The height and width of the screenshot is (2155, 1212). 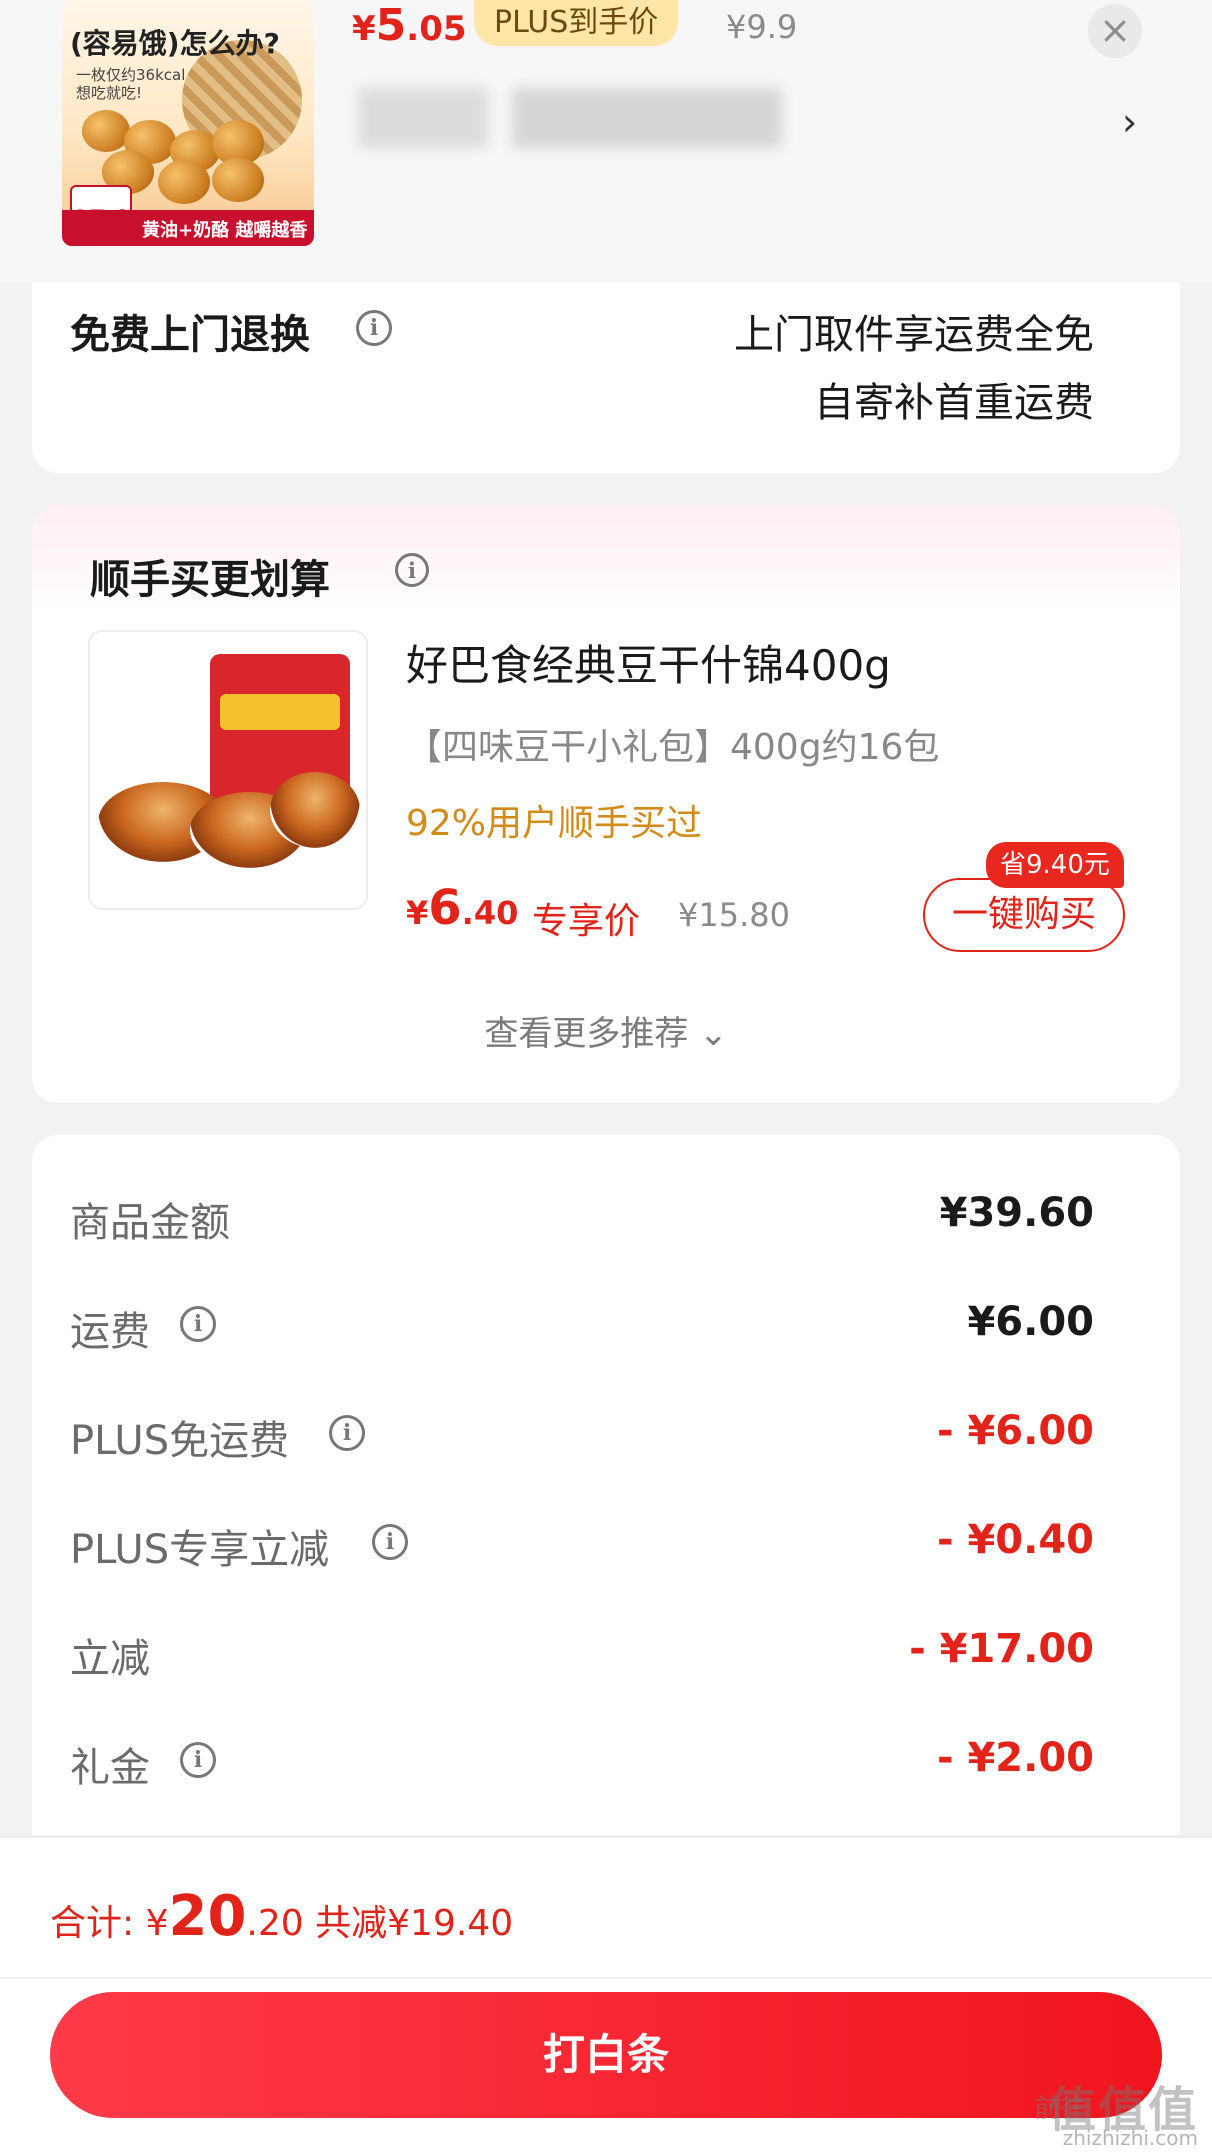 I want to click on return-service-line2: 自寄补首重运费, so click(x=954, y=403).